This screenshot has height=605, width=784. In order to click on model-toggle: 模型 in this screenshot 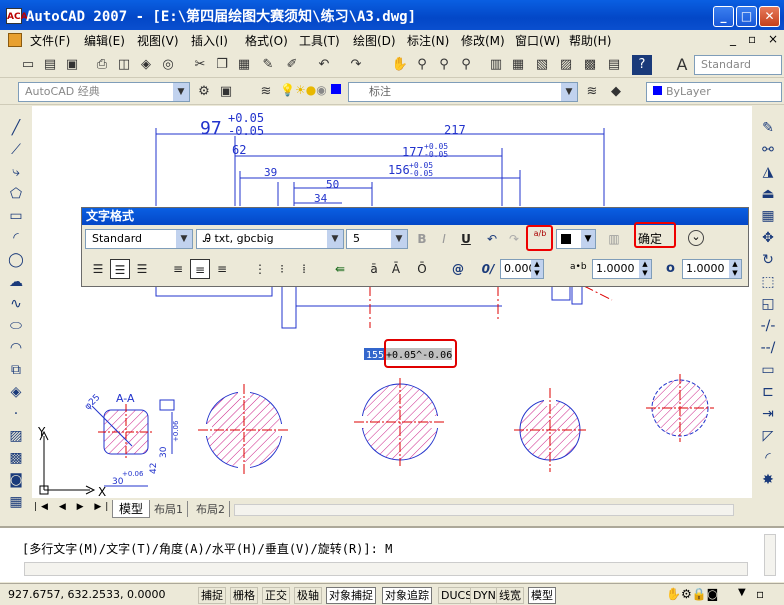, I will do `click(542, 595)`.